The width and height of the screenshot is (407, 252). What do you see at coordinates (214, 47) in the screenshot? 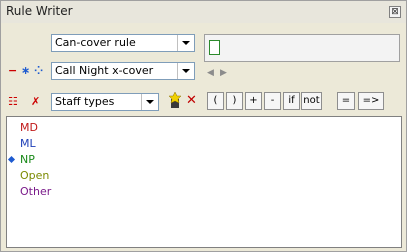
I see `document-icon` at bounding box center [214, 47].